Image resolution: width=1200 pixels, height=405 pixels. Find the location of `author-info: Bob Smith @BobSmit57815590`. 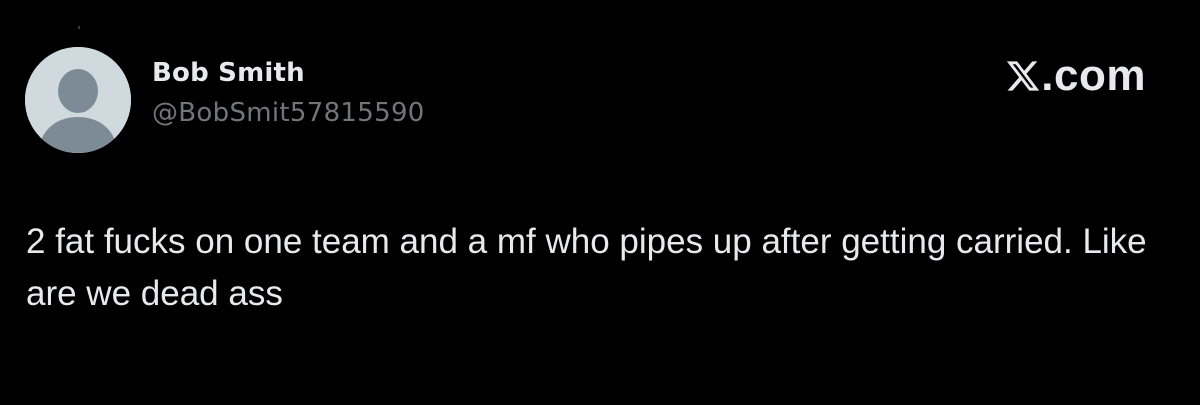

author-info: Bob Smith @BobSmit57815590 is located at coordinates (288, 93).